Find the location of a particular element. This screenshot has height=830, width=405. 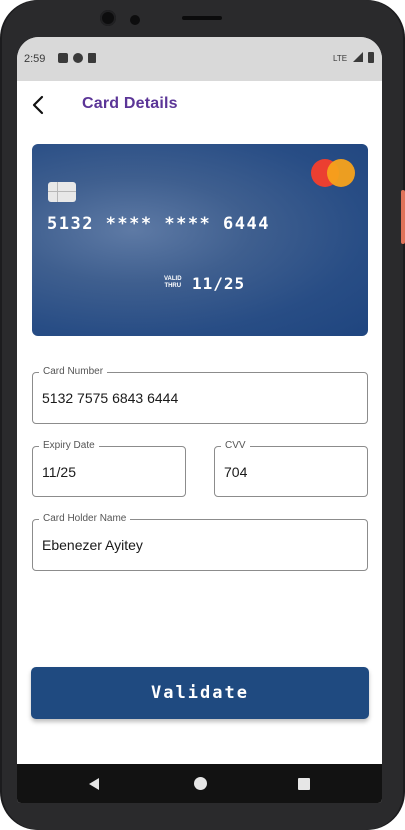

card-number-input is located at coordinates (197, 398).